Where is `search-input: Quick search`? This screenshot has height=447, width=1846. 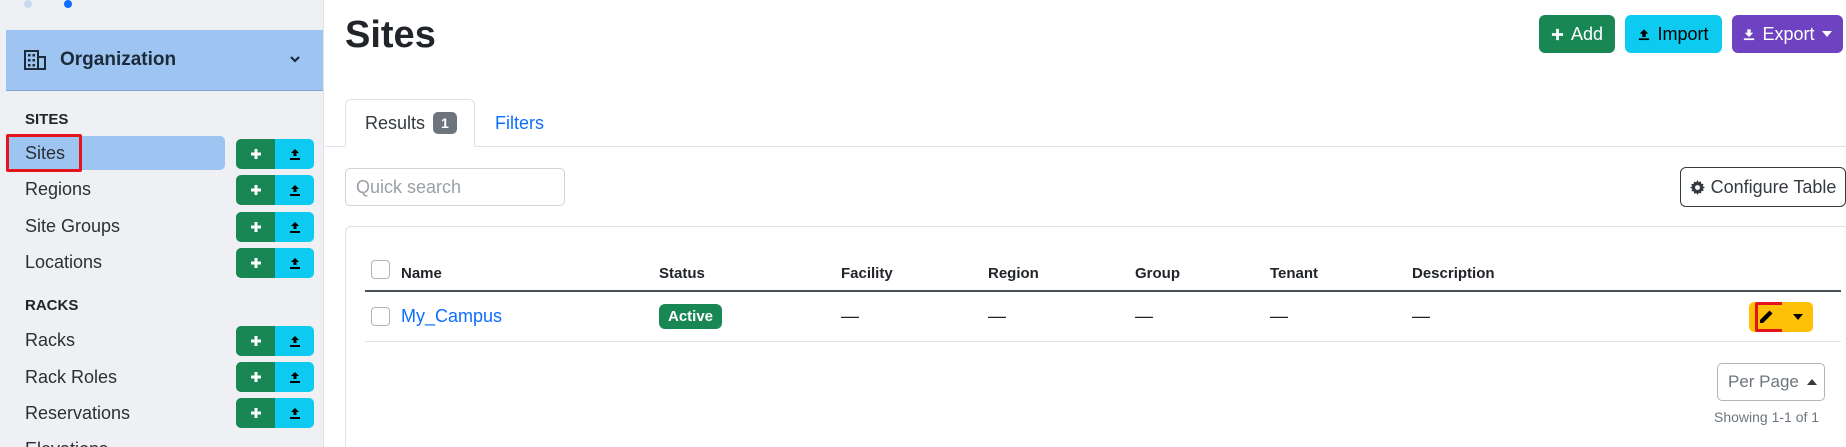
search-input: Quick search is located at coordinates (455, 187).